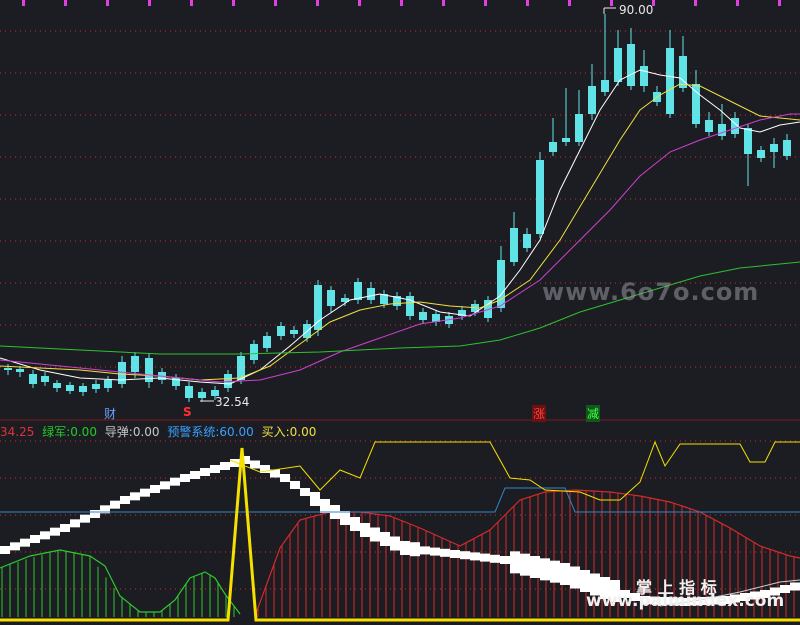 The height and width of the screenshot is (625, 800). I want to click on buy-line-upper, so click(514, 470).